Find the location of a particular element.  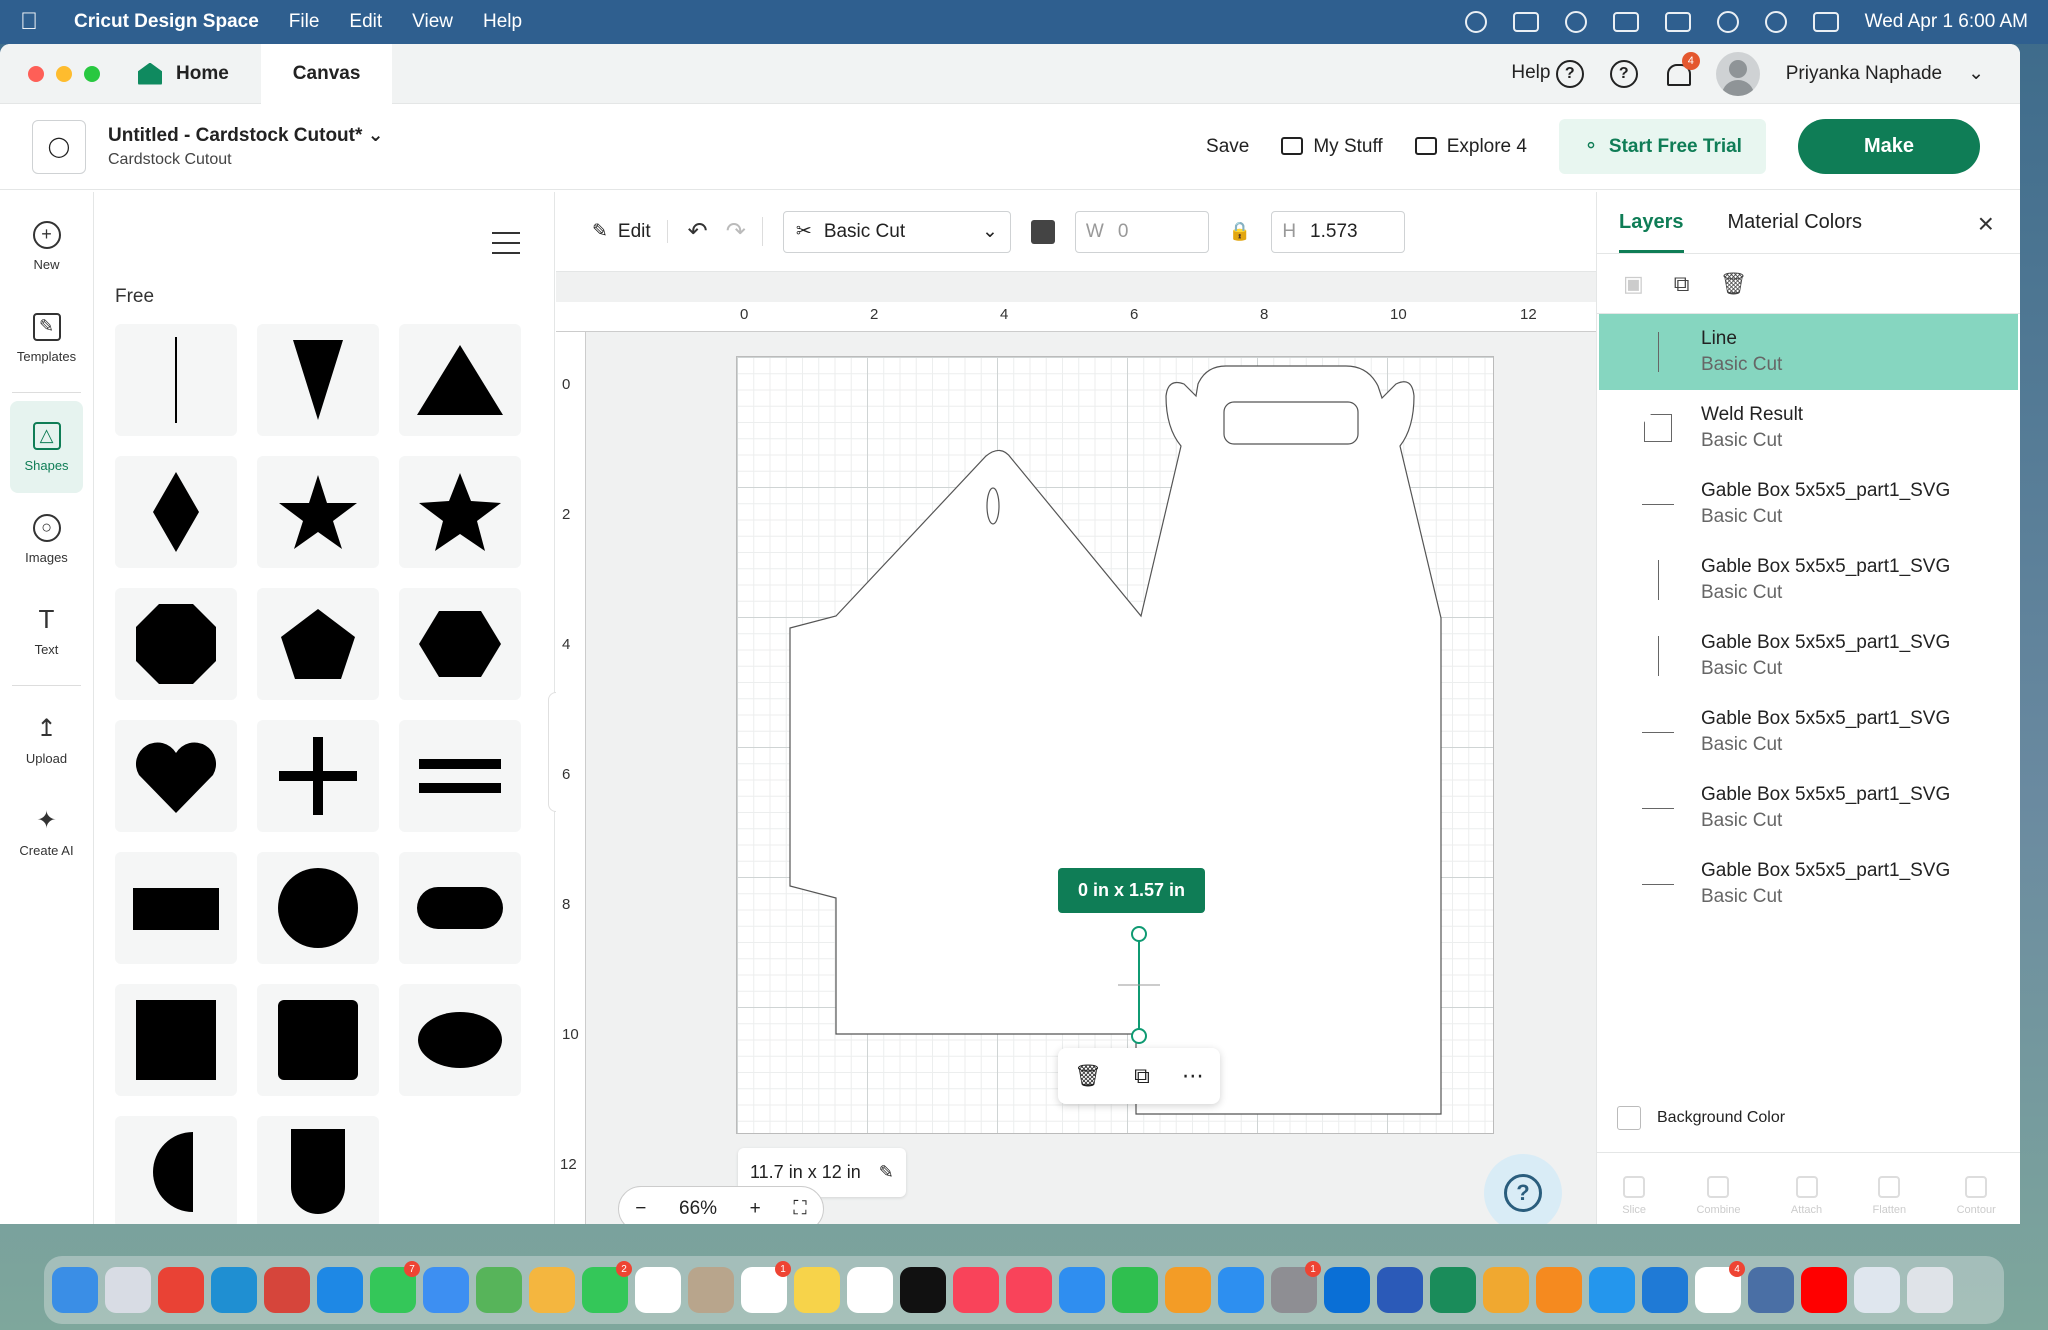

nav-upload: ↥ Upload is located at coordinates (46, 740).